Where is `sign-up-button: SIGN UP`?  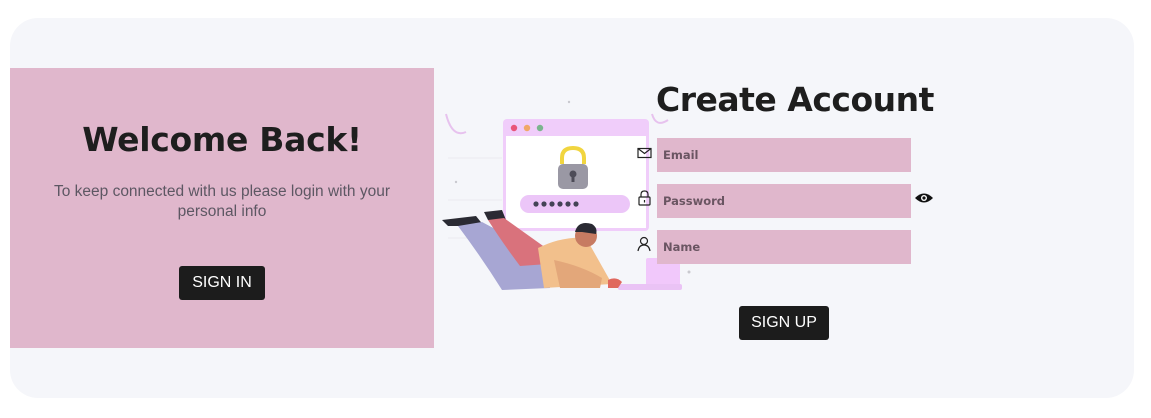
sign-up-button: SIGN UP is located at coordinates (784, 323).